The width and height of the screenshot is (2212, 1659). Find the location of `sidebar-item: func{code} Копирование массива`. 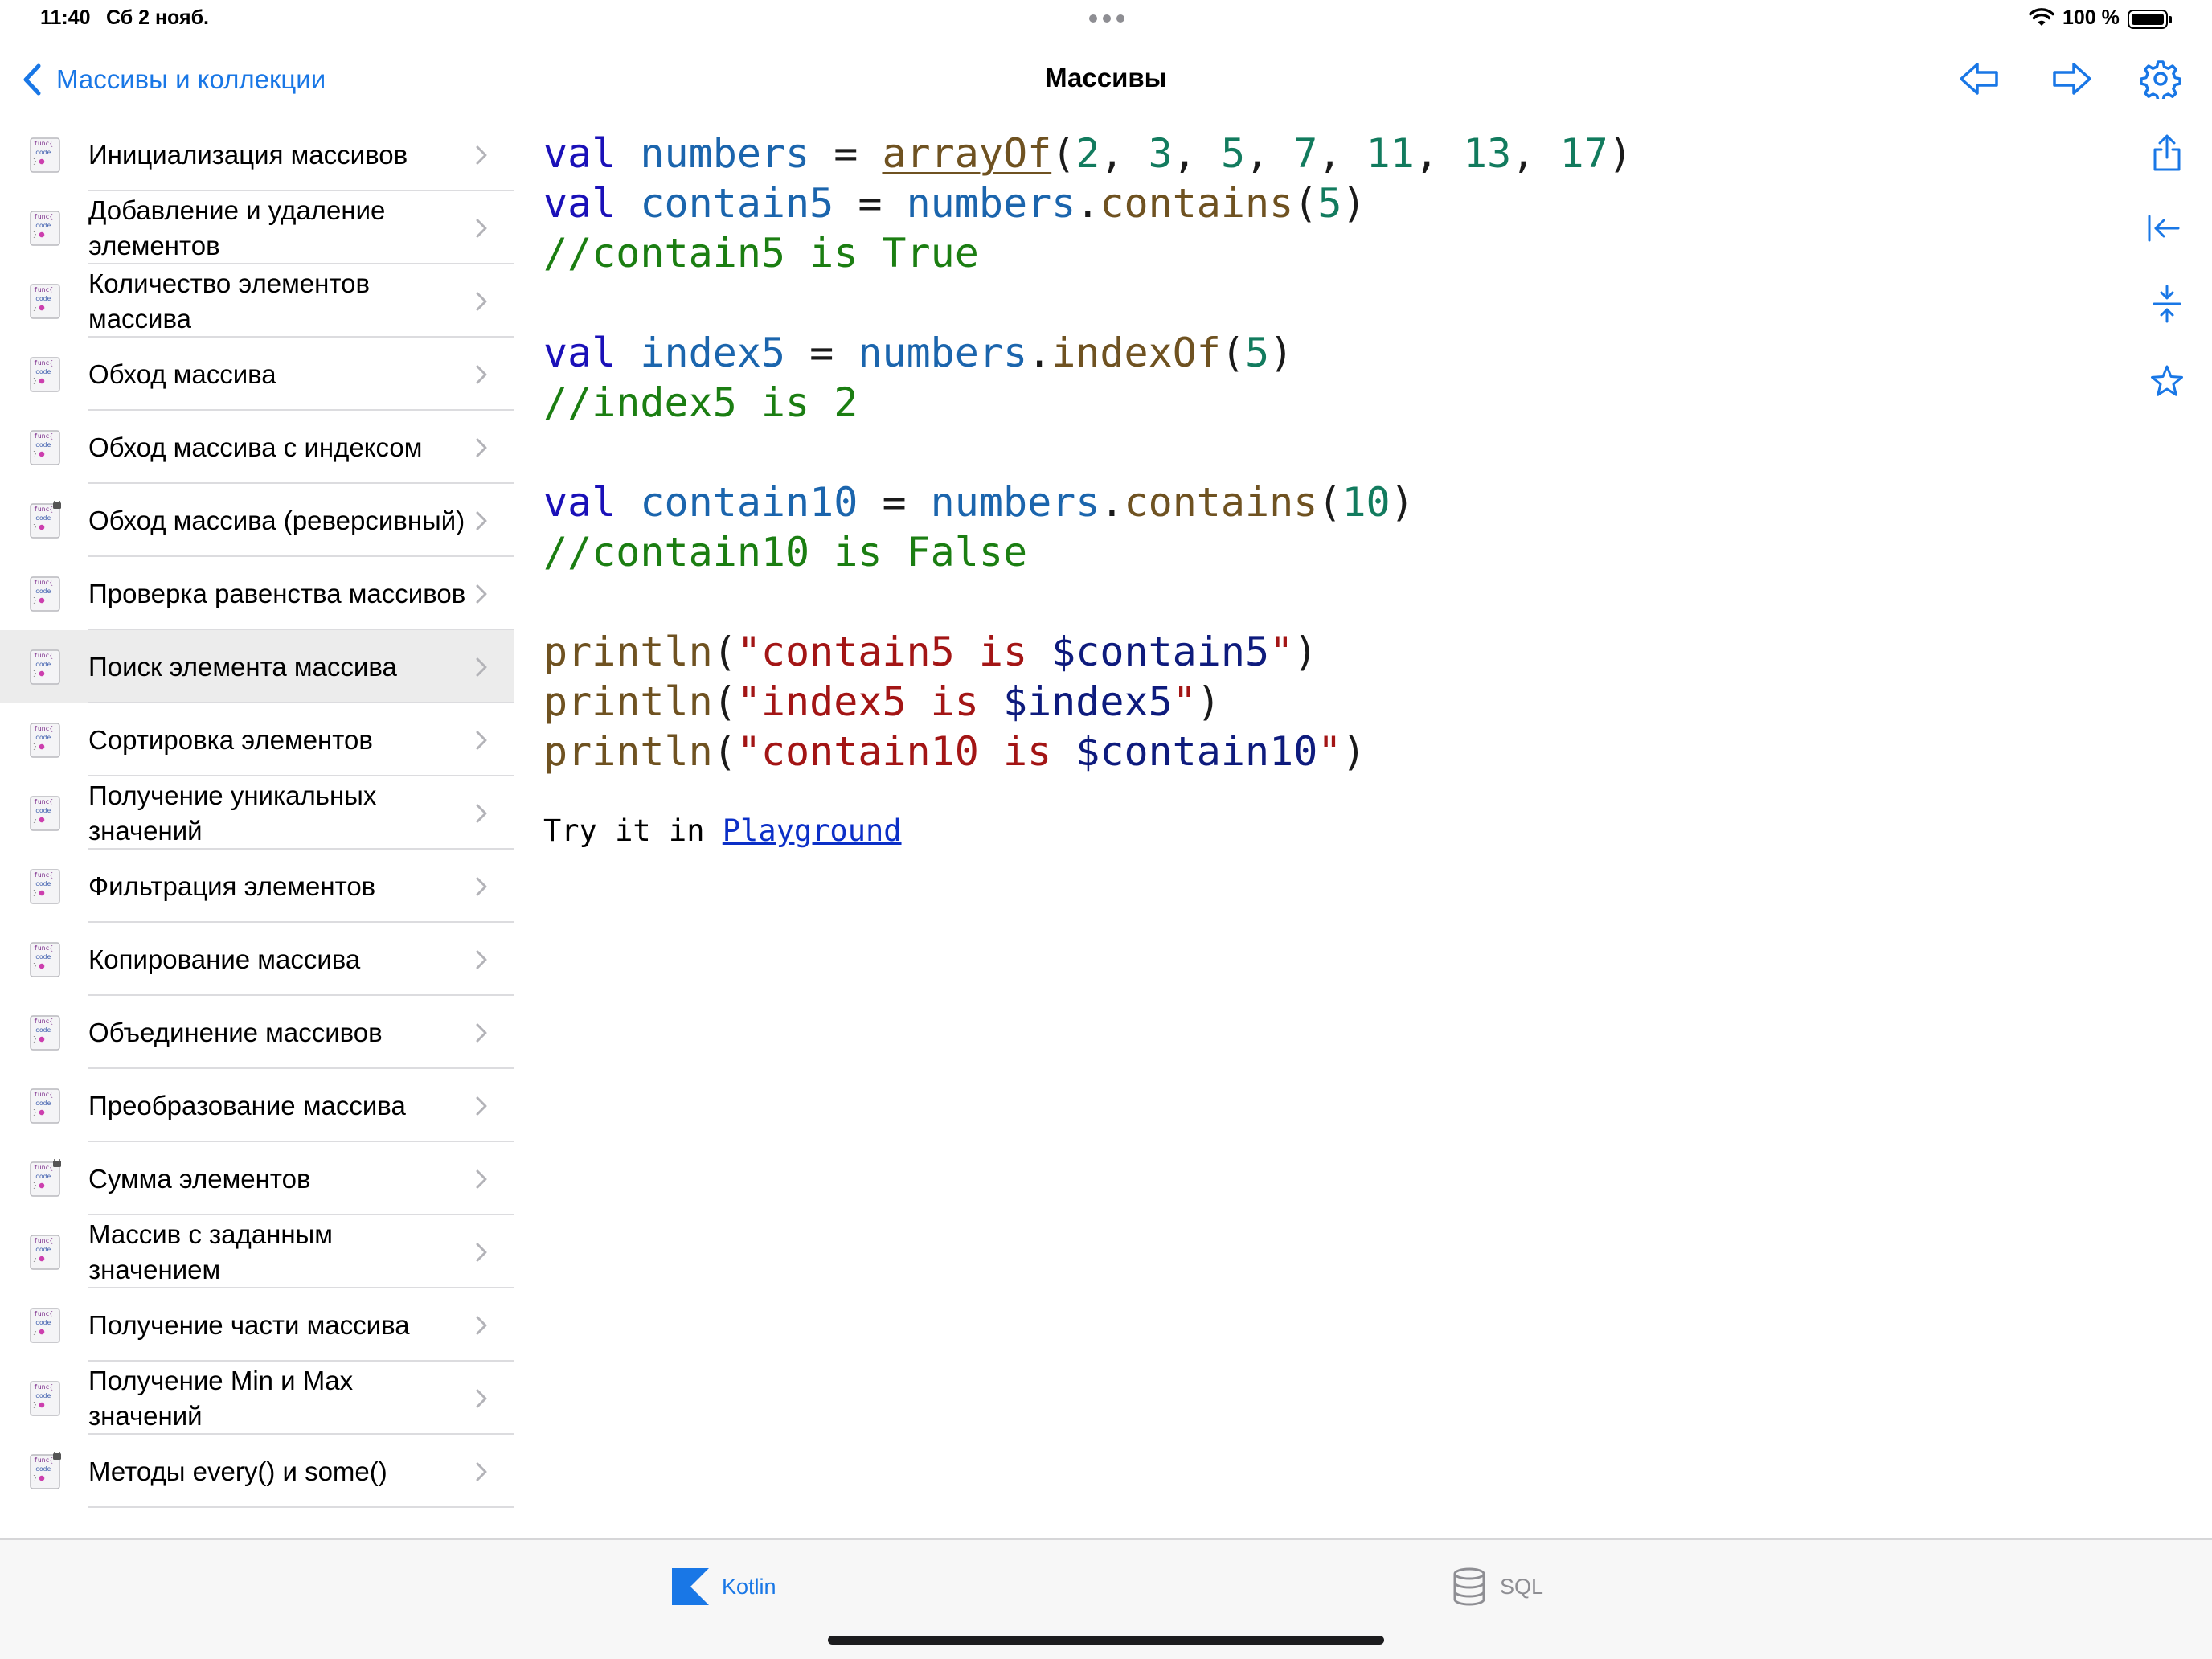

sidebar-item: func{code} Копирование массива is located at coordinates (257, 959).